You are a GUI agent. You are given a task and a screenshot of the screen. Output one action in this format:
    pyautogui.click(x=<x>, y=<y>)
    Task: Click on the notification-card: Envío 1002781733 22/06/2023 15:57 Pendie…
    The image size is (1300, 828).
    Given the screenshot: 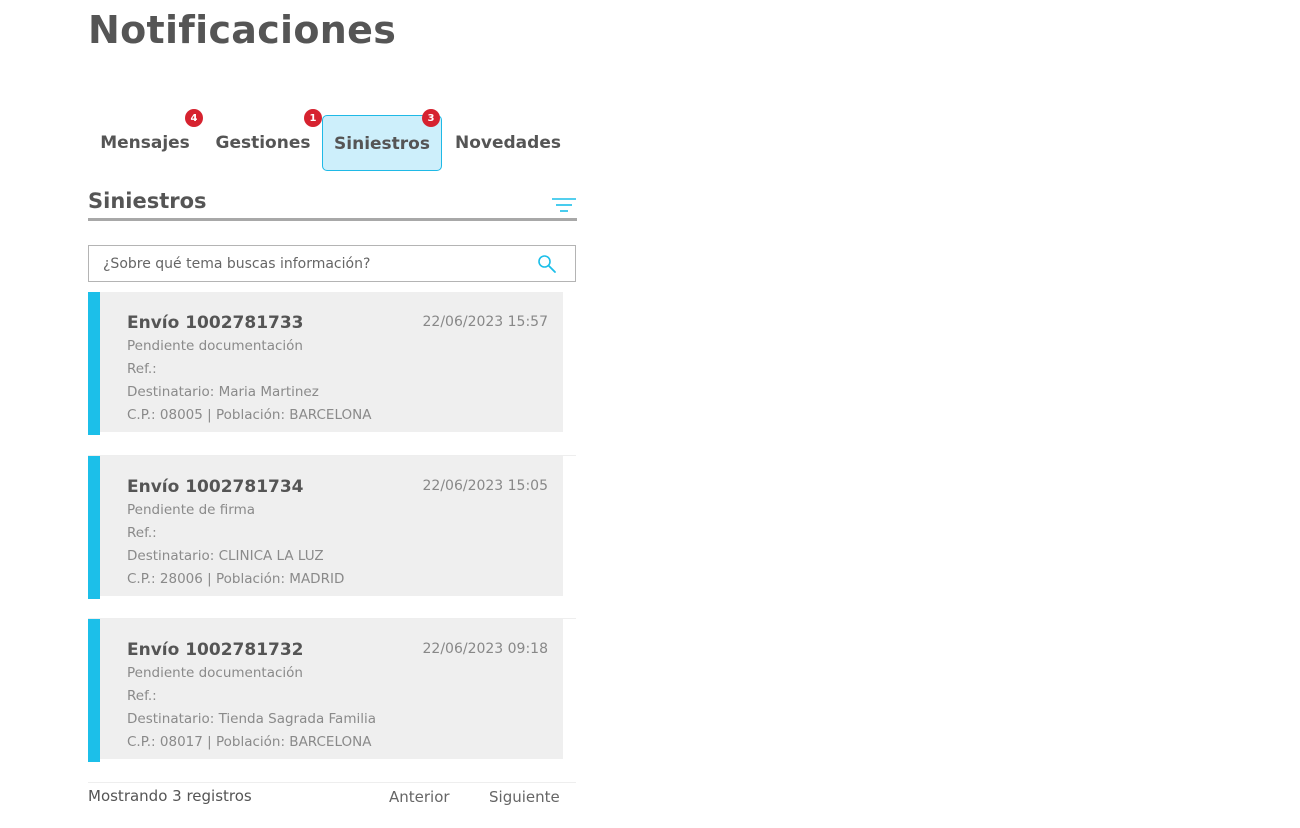 What is the action you would take?
    pyautogui.click(x=331, y=362)
    